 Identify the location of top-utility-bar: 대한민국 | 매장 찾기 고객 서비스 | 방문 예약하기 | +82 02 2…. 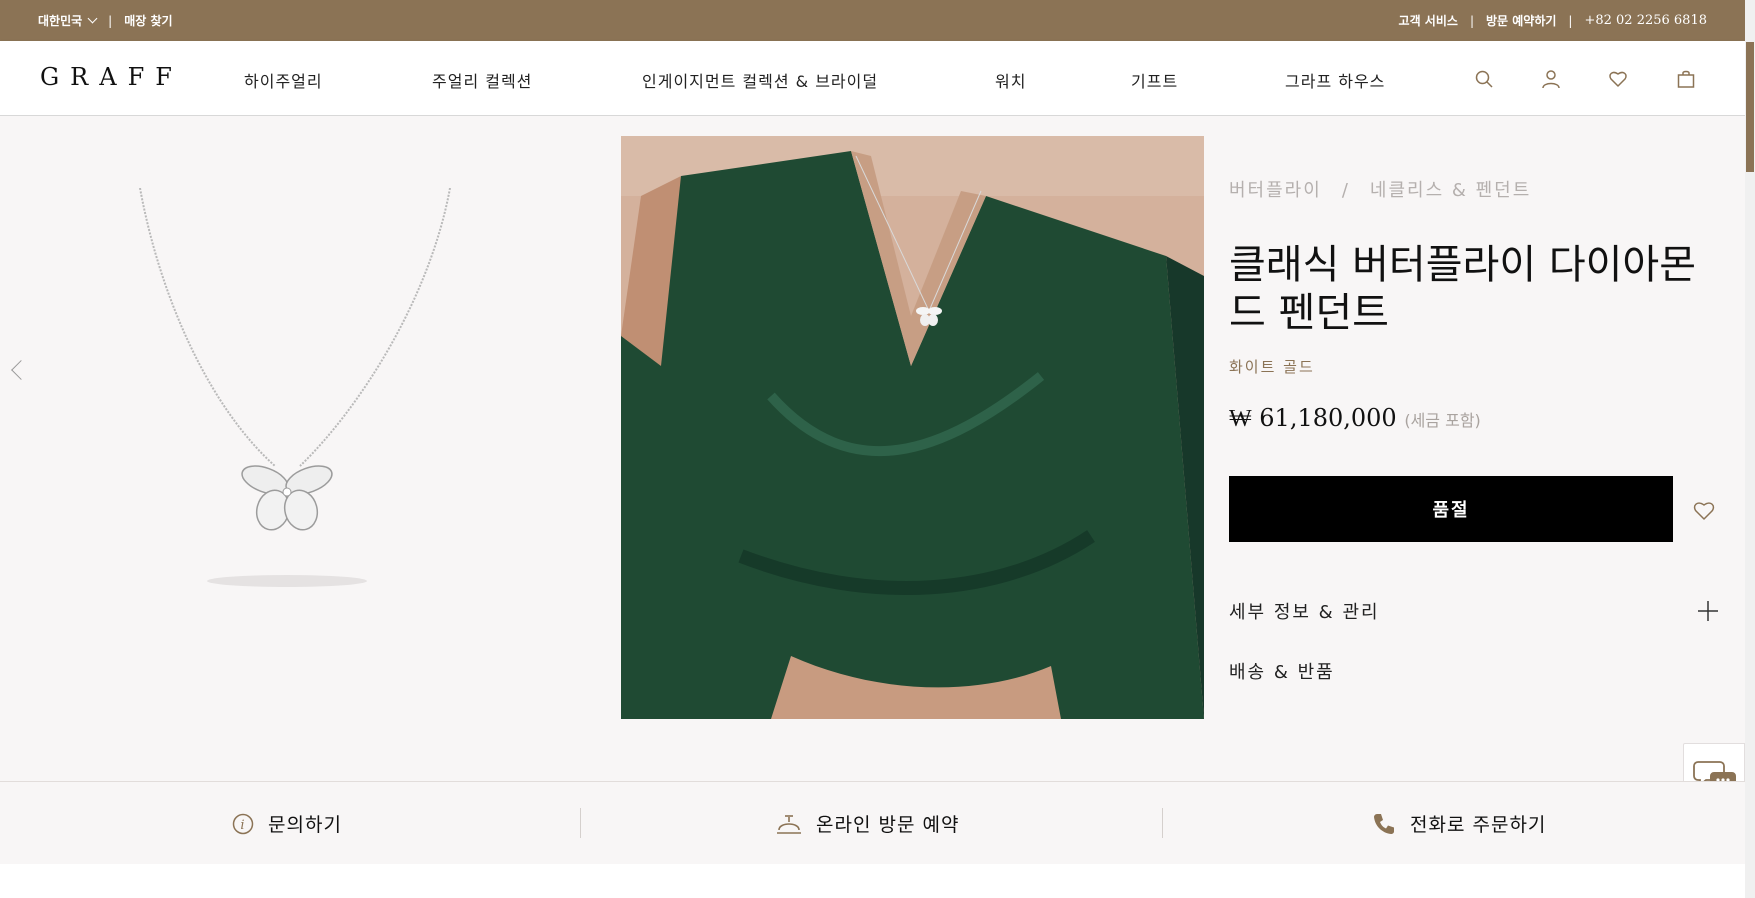
(872, 20).